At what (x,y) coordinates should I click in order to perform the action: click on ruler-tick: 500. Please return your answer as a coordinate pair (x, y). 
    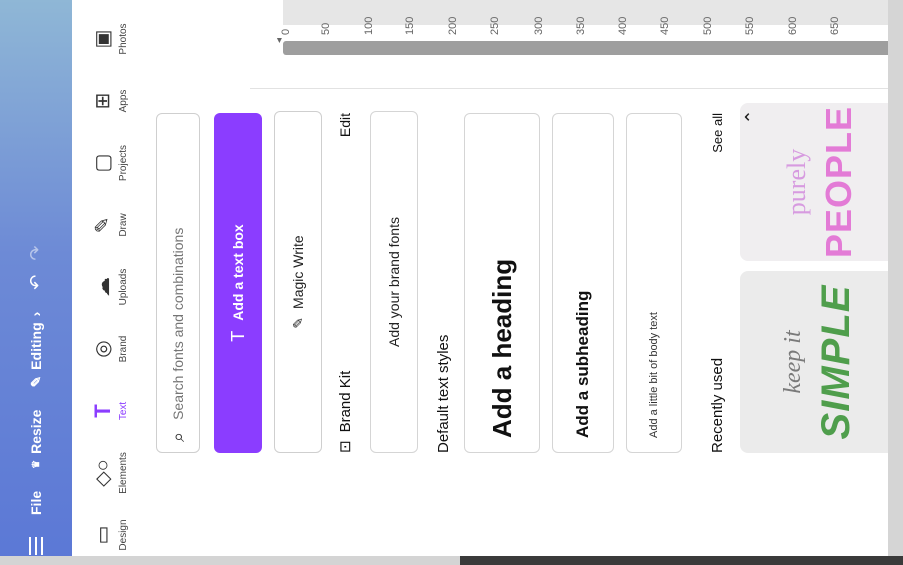
    Looking at the image, I should click on (708, 25).